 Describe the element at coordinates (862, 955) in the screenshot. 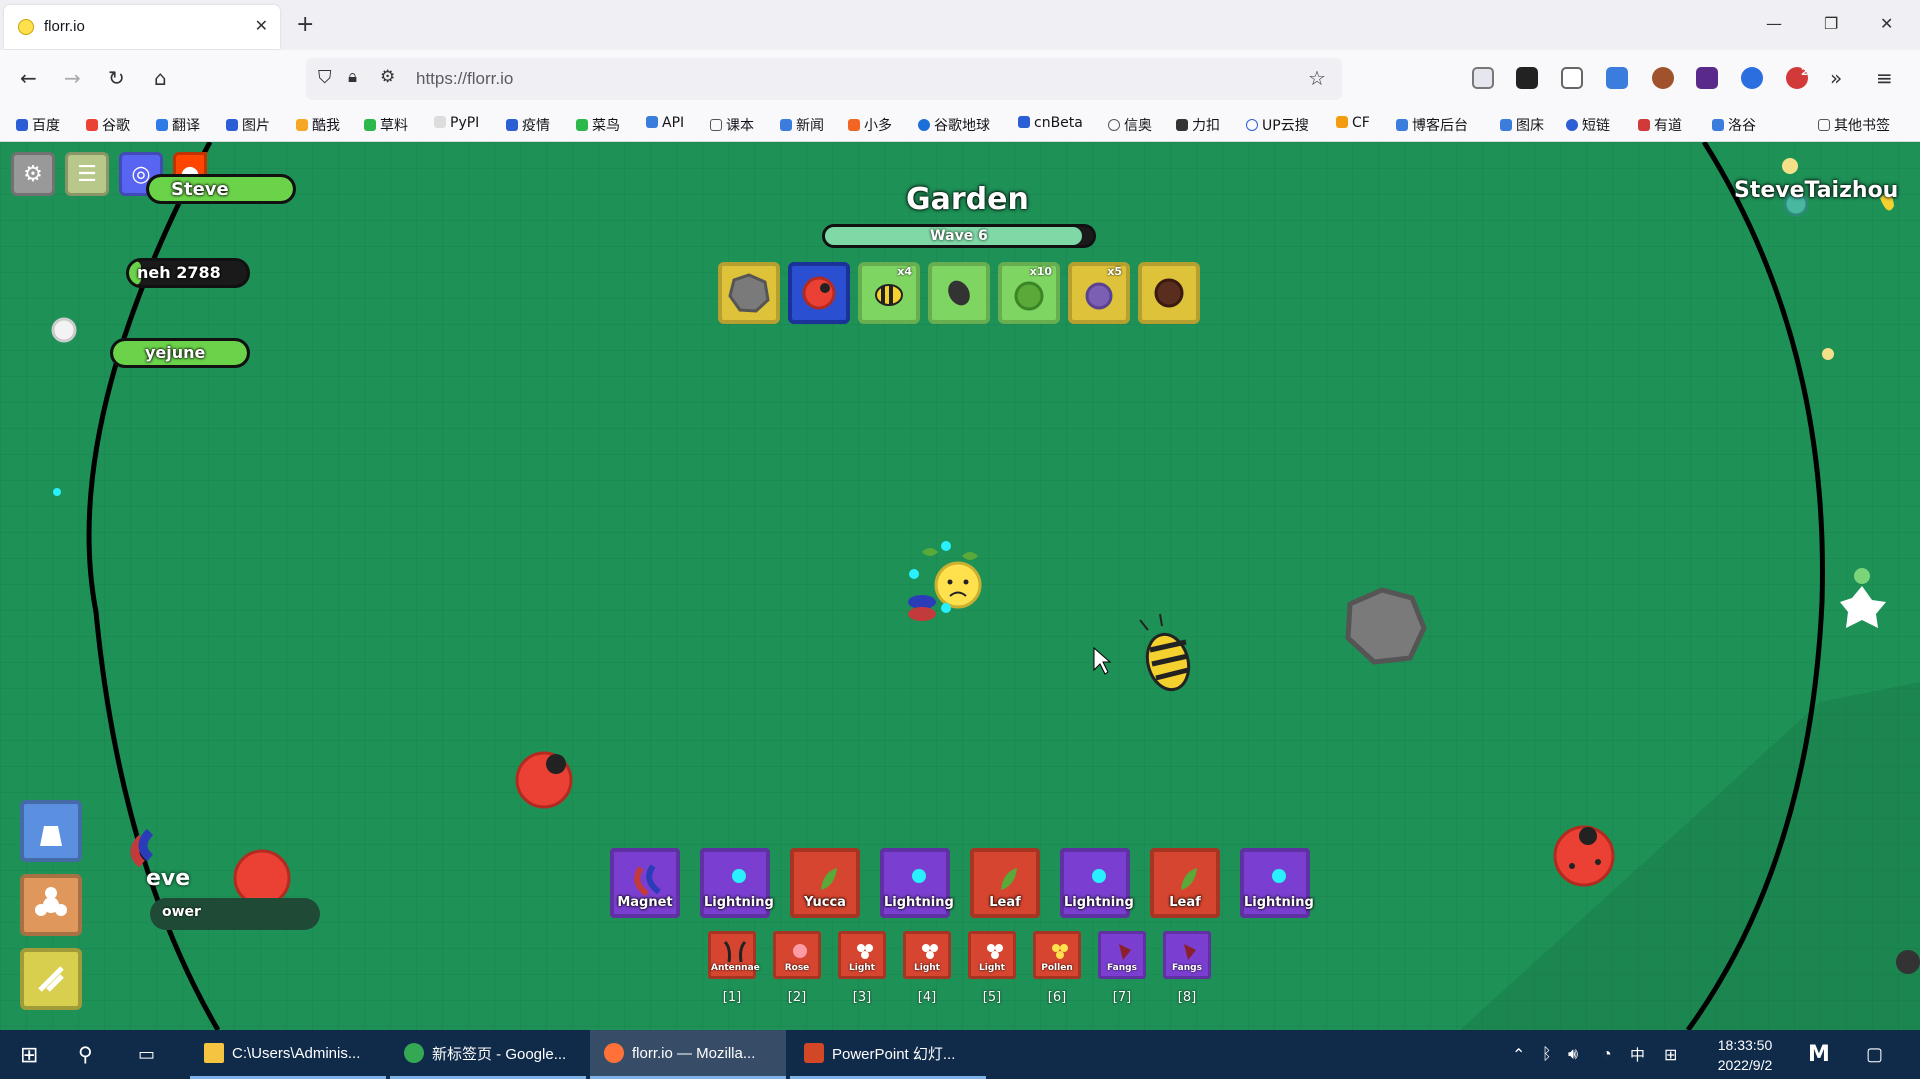

I see `secondary-slot-3: Light` at that location.